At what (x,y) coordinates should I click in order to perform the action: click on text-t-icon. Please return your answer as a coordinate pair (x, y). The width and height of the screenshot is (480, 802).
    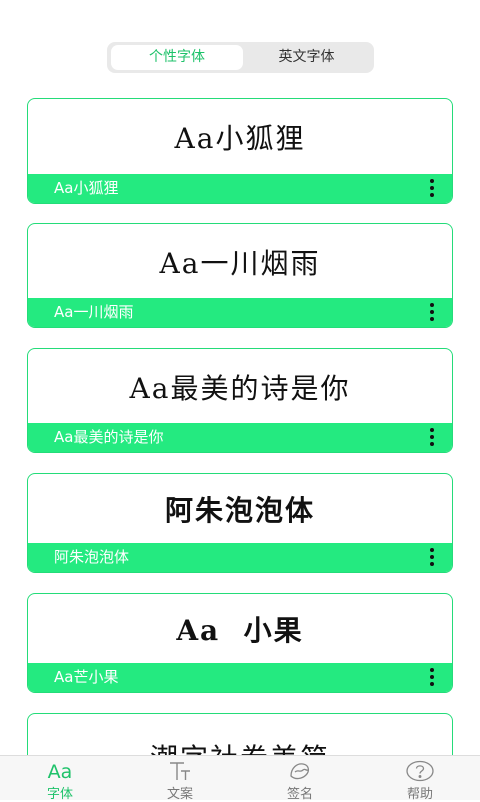
    Looking at the image, I should click on (180, 771).